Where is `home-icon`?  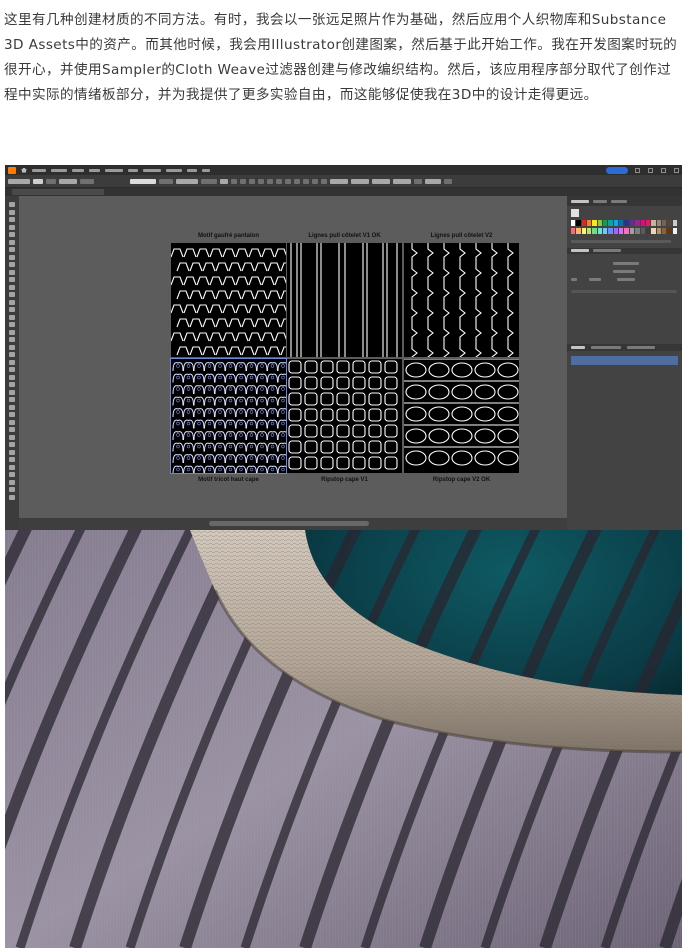
home-icon is located at coordinates (24, 170).